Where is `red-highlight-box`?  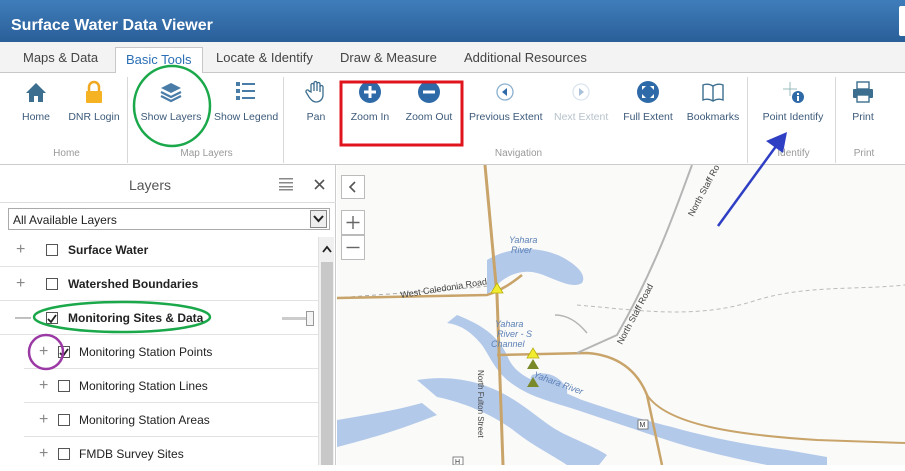 red-highlight-box is located at coordinates (401, 113).